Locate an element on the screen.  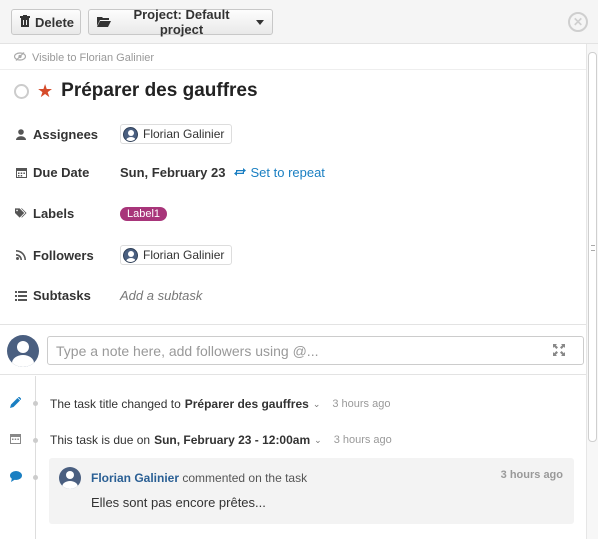
star-icon: ★ is located at coordinates (45, 91).